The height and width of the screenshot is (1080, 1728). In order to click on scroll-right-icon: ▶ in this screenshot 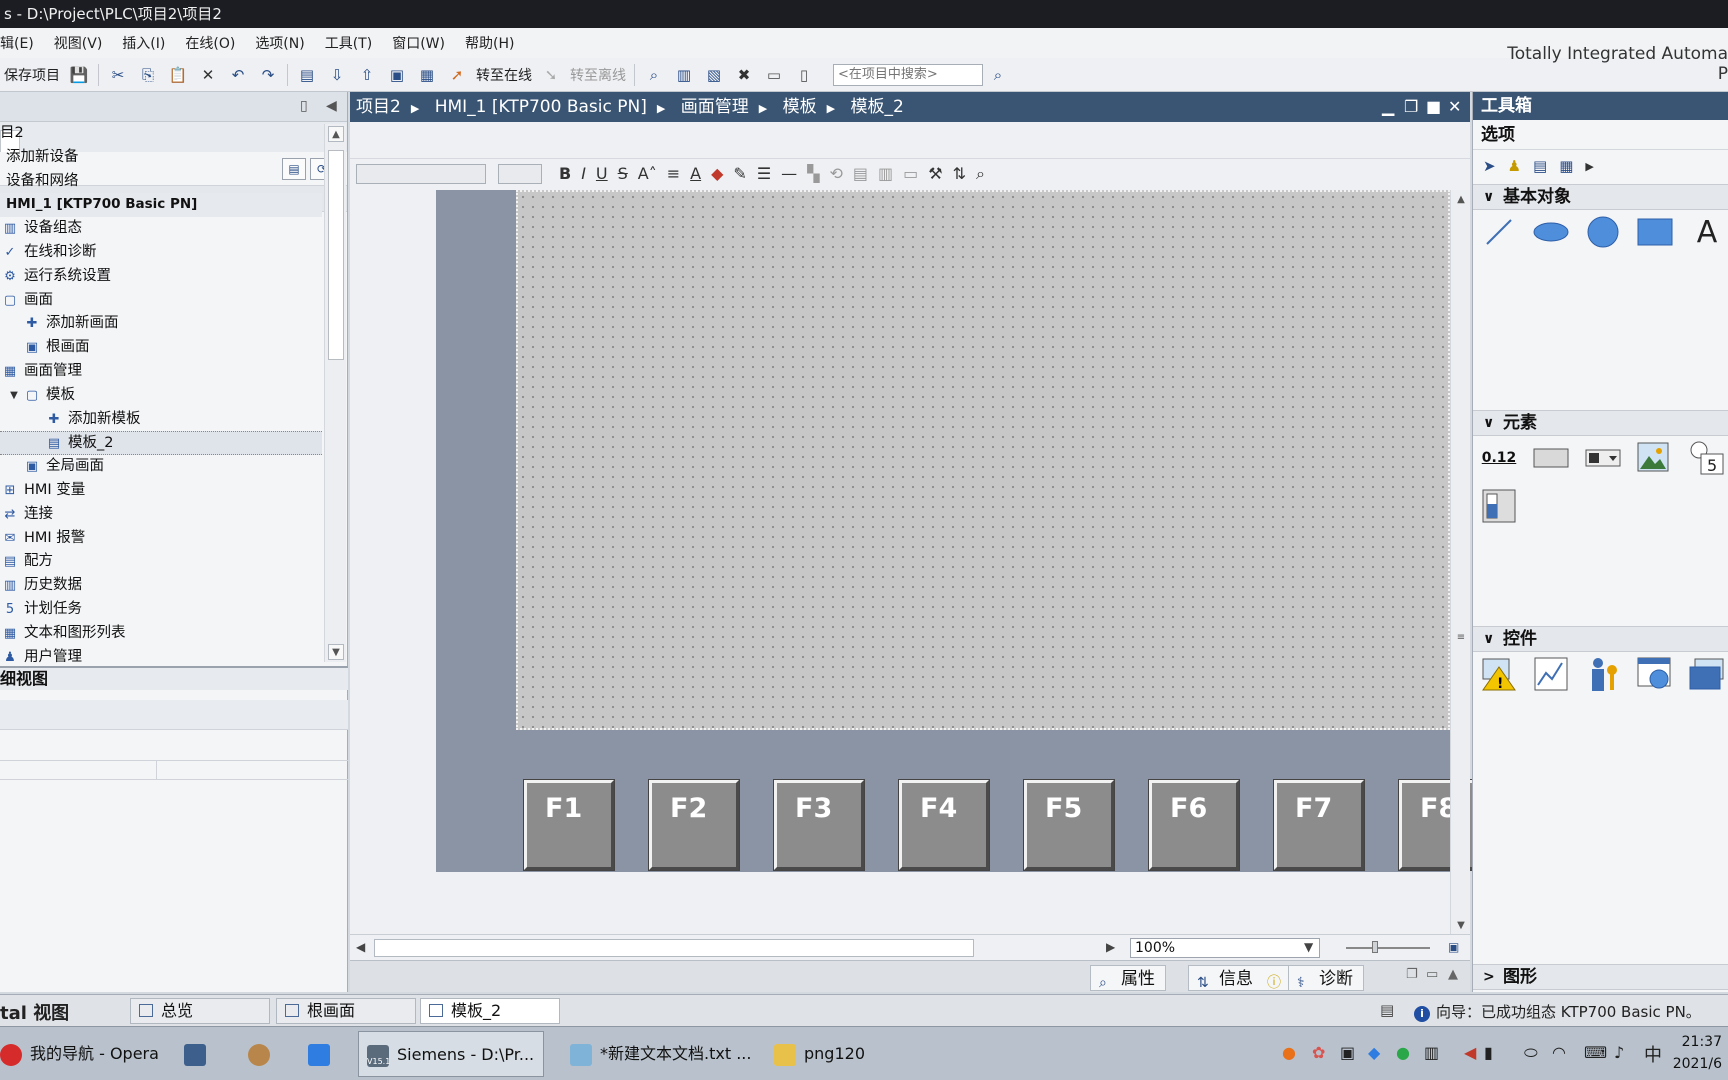, I will do `click(1110, 947)`.